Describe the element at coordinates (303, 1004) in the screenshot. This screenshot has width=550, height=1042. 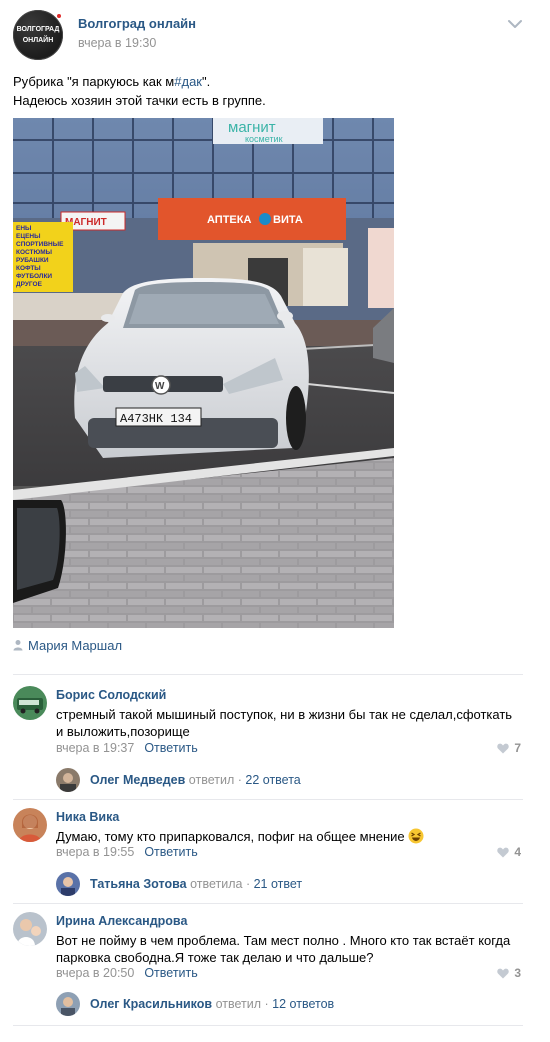
I see `thread-count: 12 ответов` at that location.